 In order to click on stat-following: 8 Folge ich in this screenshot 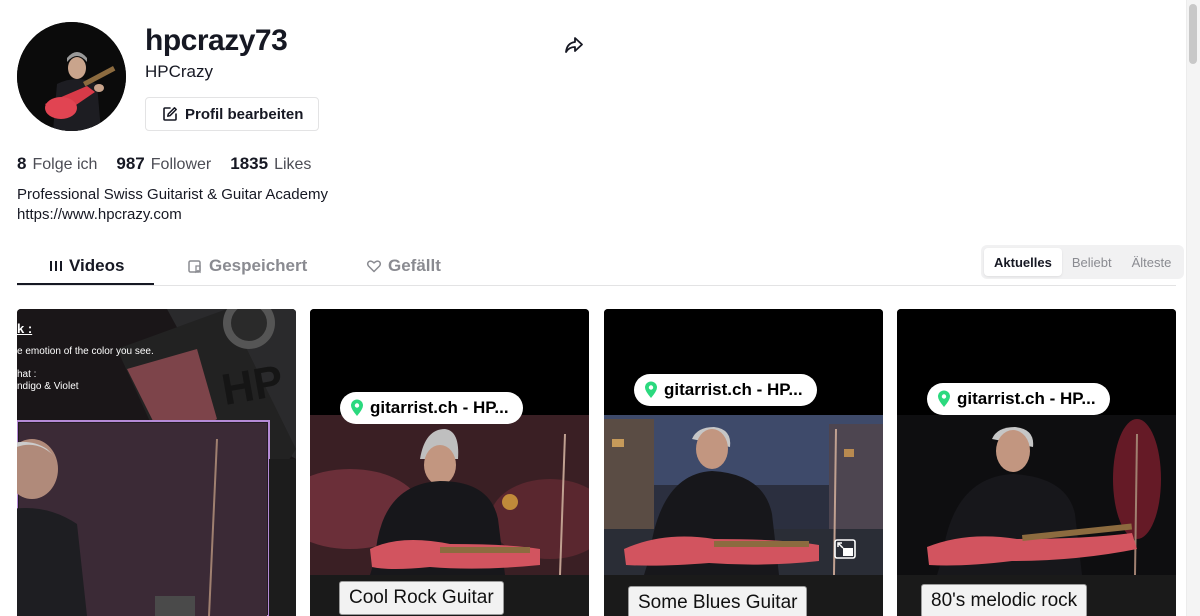, I will do `click(57, 164)`.